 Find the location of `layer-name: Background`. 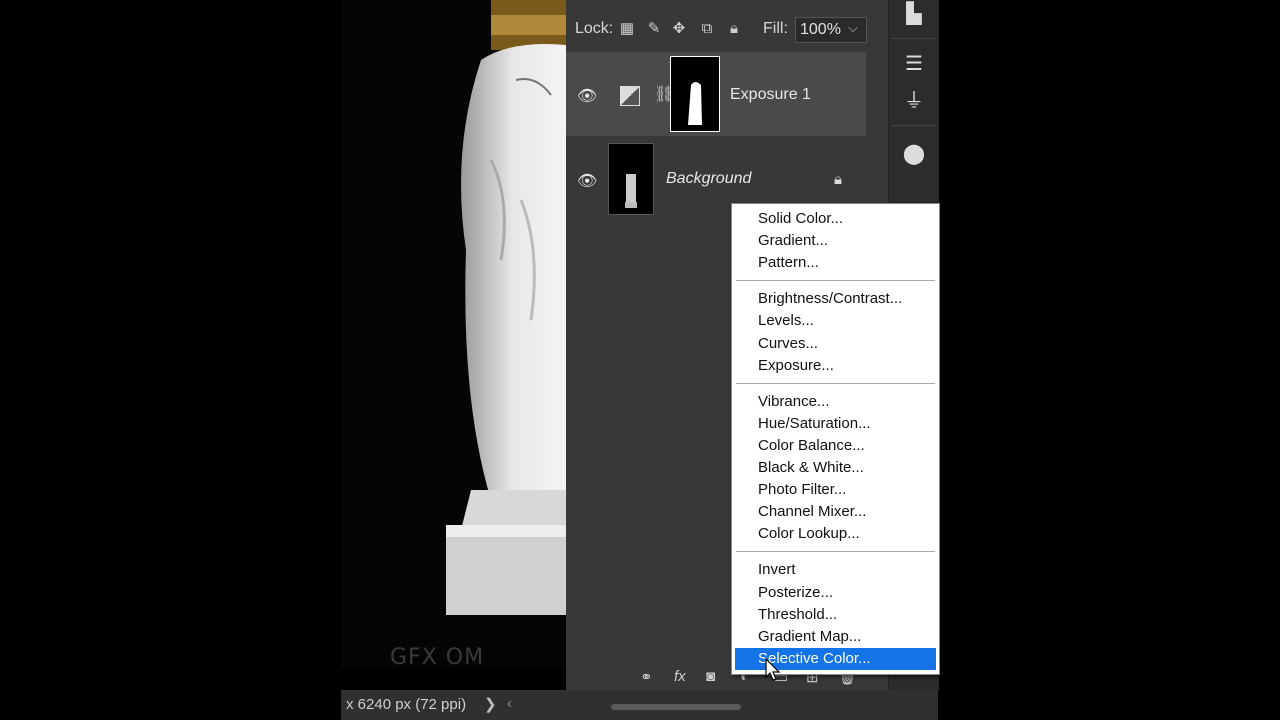

layer-name: Background is located at coordinates (708, 179).